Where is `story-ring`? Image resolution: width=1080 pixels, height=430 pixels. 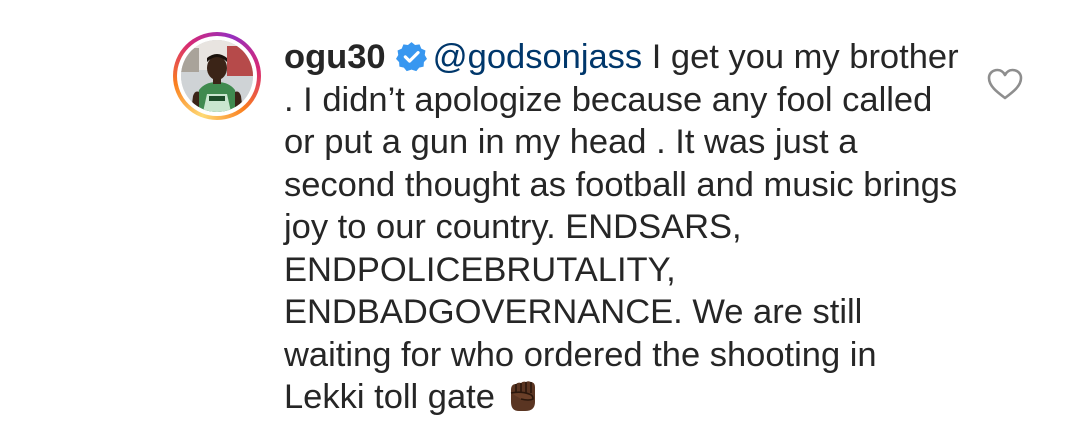
story-ring is located at coordinates (217, 76).